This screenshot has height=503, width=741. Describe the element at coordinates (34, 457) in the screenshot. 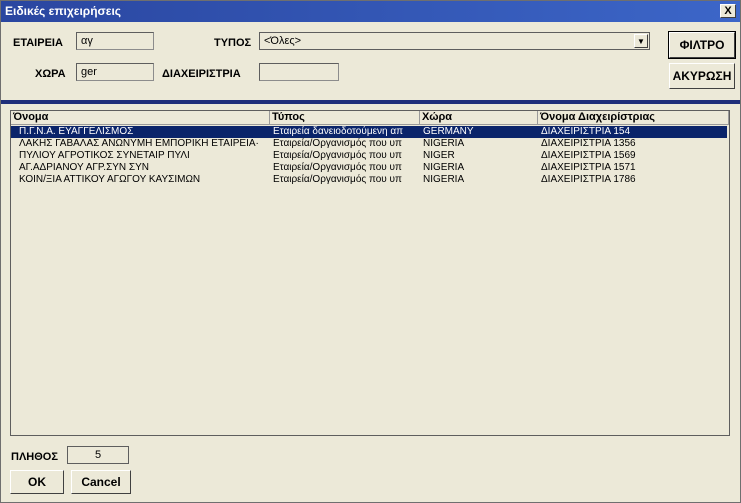

I see `count-label: ΠΛΗΘΟΣ` at that location.